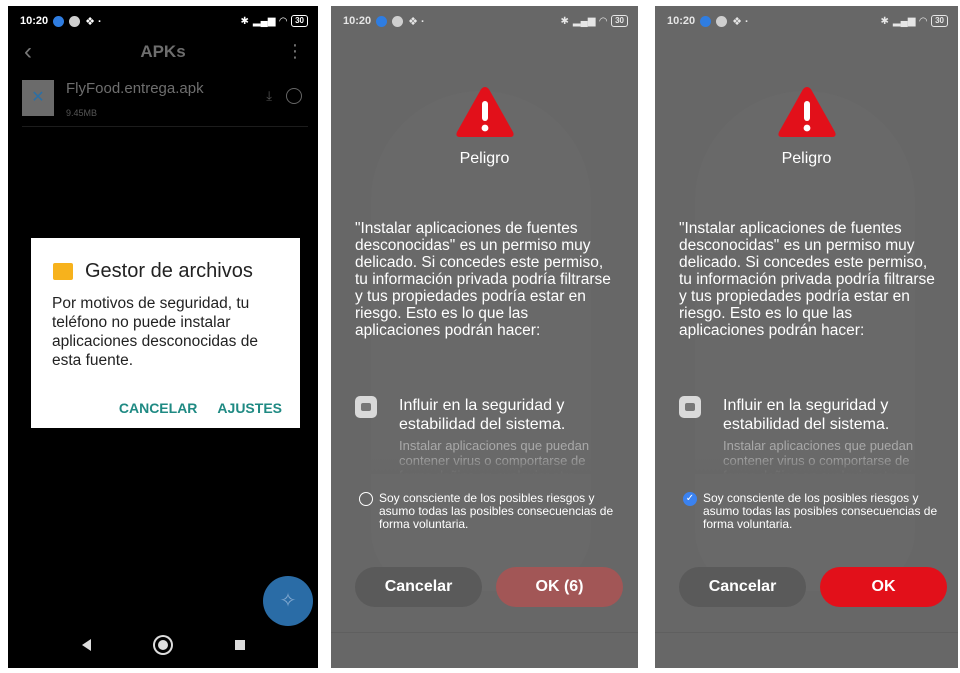  I want to click on list-item: ✕ FlyFood.entrega.apk 9.45MB ⤓, so click(165, 103).